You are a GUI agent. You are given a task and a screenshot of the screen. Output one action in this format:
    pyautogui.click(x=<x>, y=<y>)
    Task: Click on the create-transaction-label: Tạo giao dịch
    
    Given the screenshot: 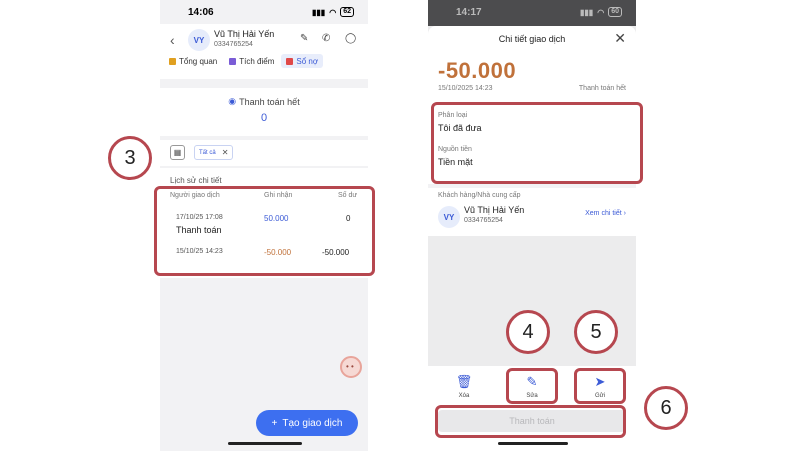 What is the action you would take?
    pyautogui.click(x=312, y=423)
    